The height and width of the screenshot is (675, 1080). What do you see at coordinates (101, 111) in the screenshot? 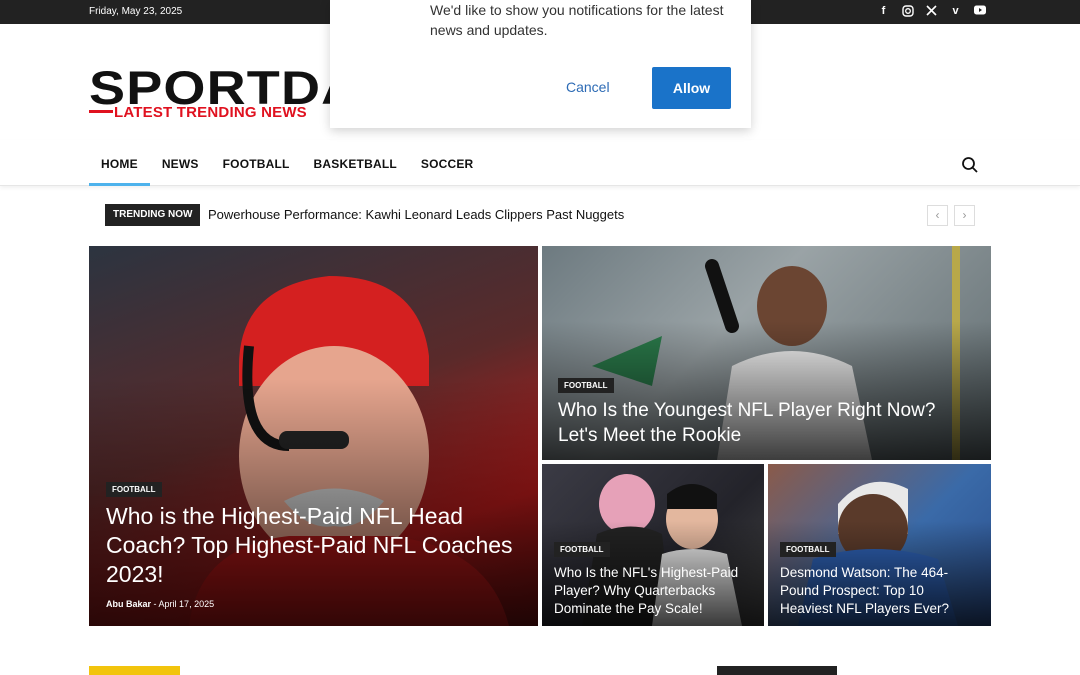
I see `logo-accent-bar` at bounding box center [101, 111].